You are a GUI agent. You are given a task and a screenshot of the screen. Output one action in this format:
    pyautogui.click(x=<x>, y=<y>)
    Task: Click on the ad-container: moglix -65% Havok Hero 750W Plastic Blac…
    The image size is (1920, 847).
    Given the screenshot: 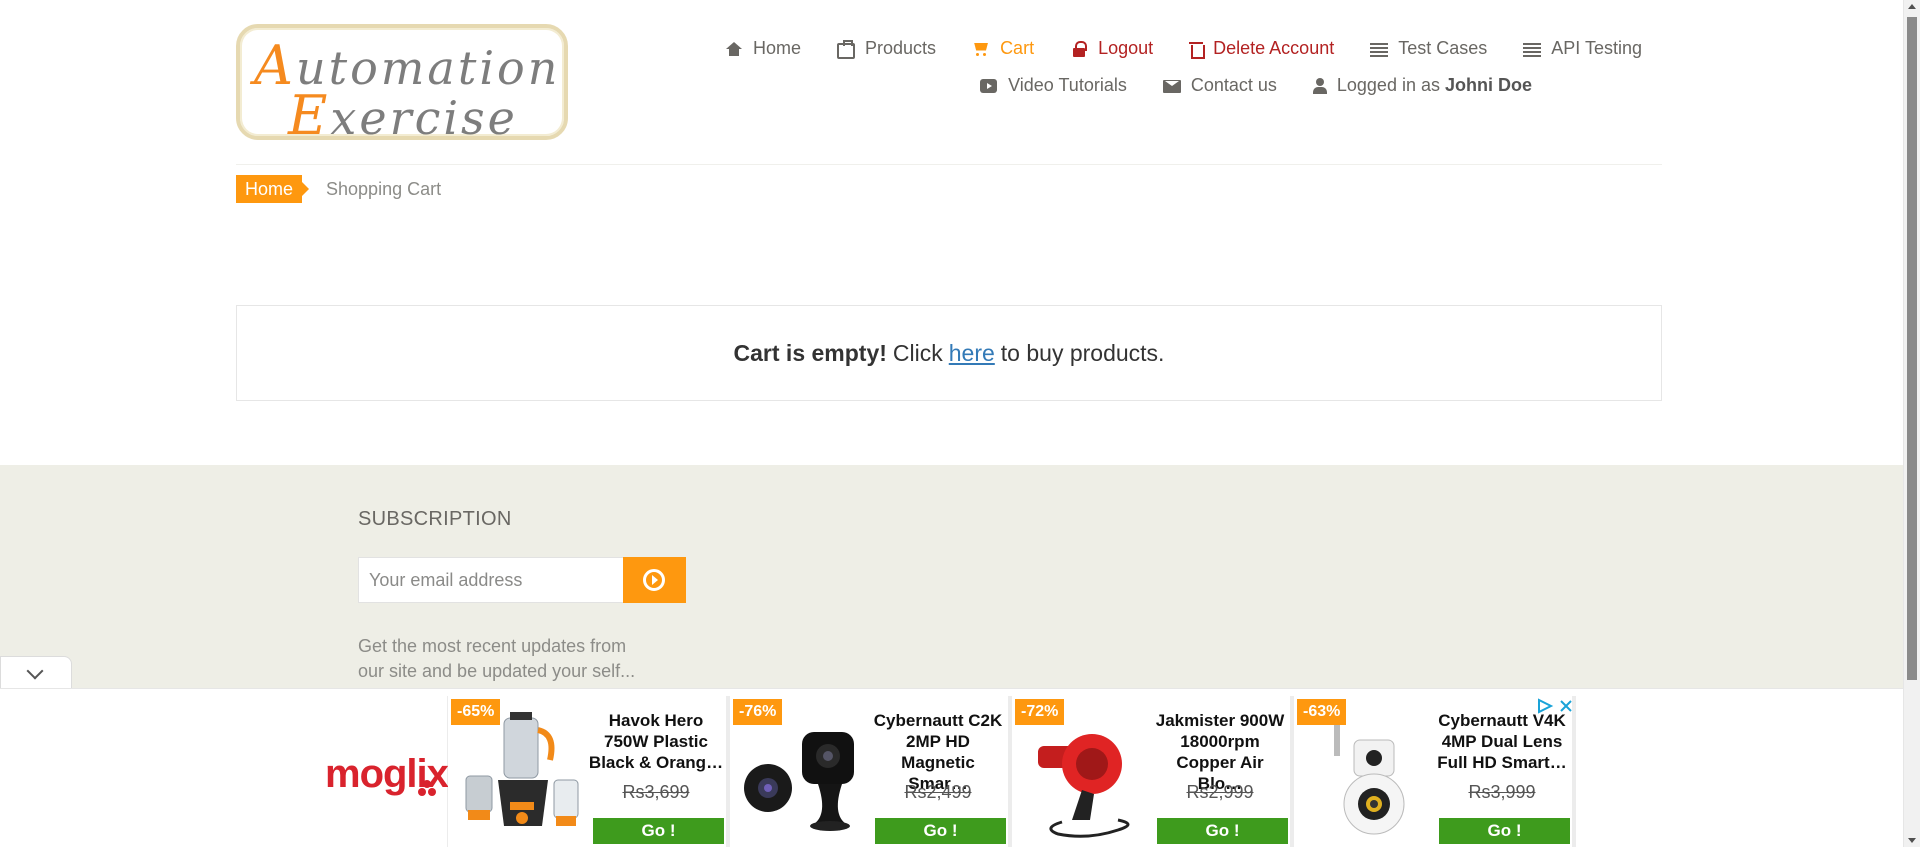 What is the action you would take?
    pyautogui.click(x=949, y=771)
    